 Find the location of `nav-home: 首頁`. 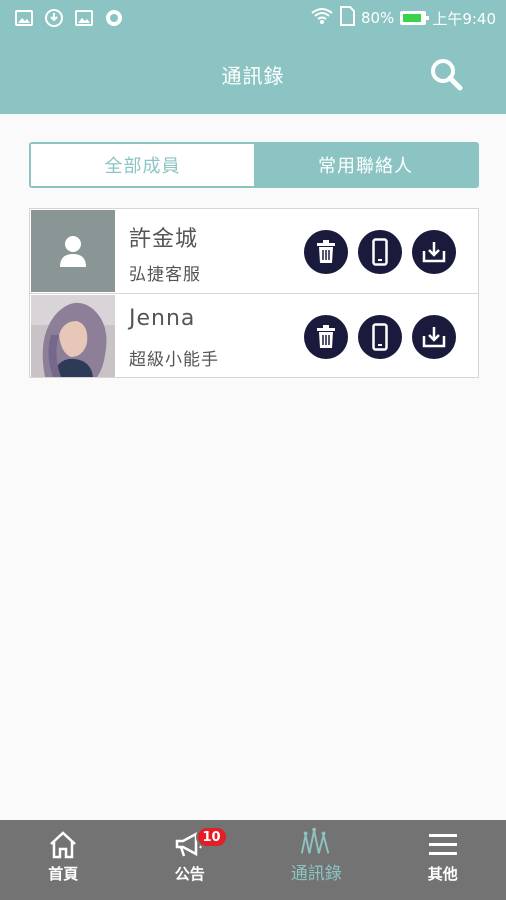

nav-home: 首頁 is located at coordinates (63, 860).